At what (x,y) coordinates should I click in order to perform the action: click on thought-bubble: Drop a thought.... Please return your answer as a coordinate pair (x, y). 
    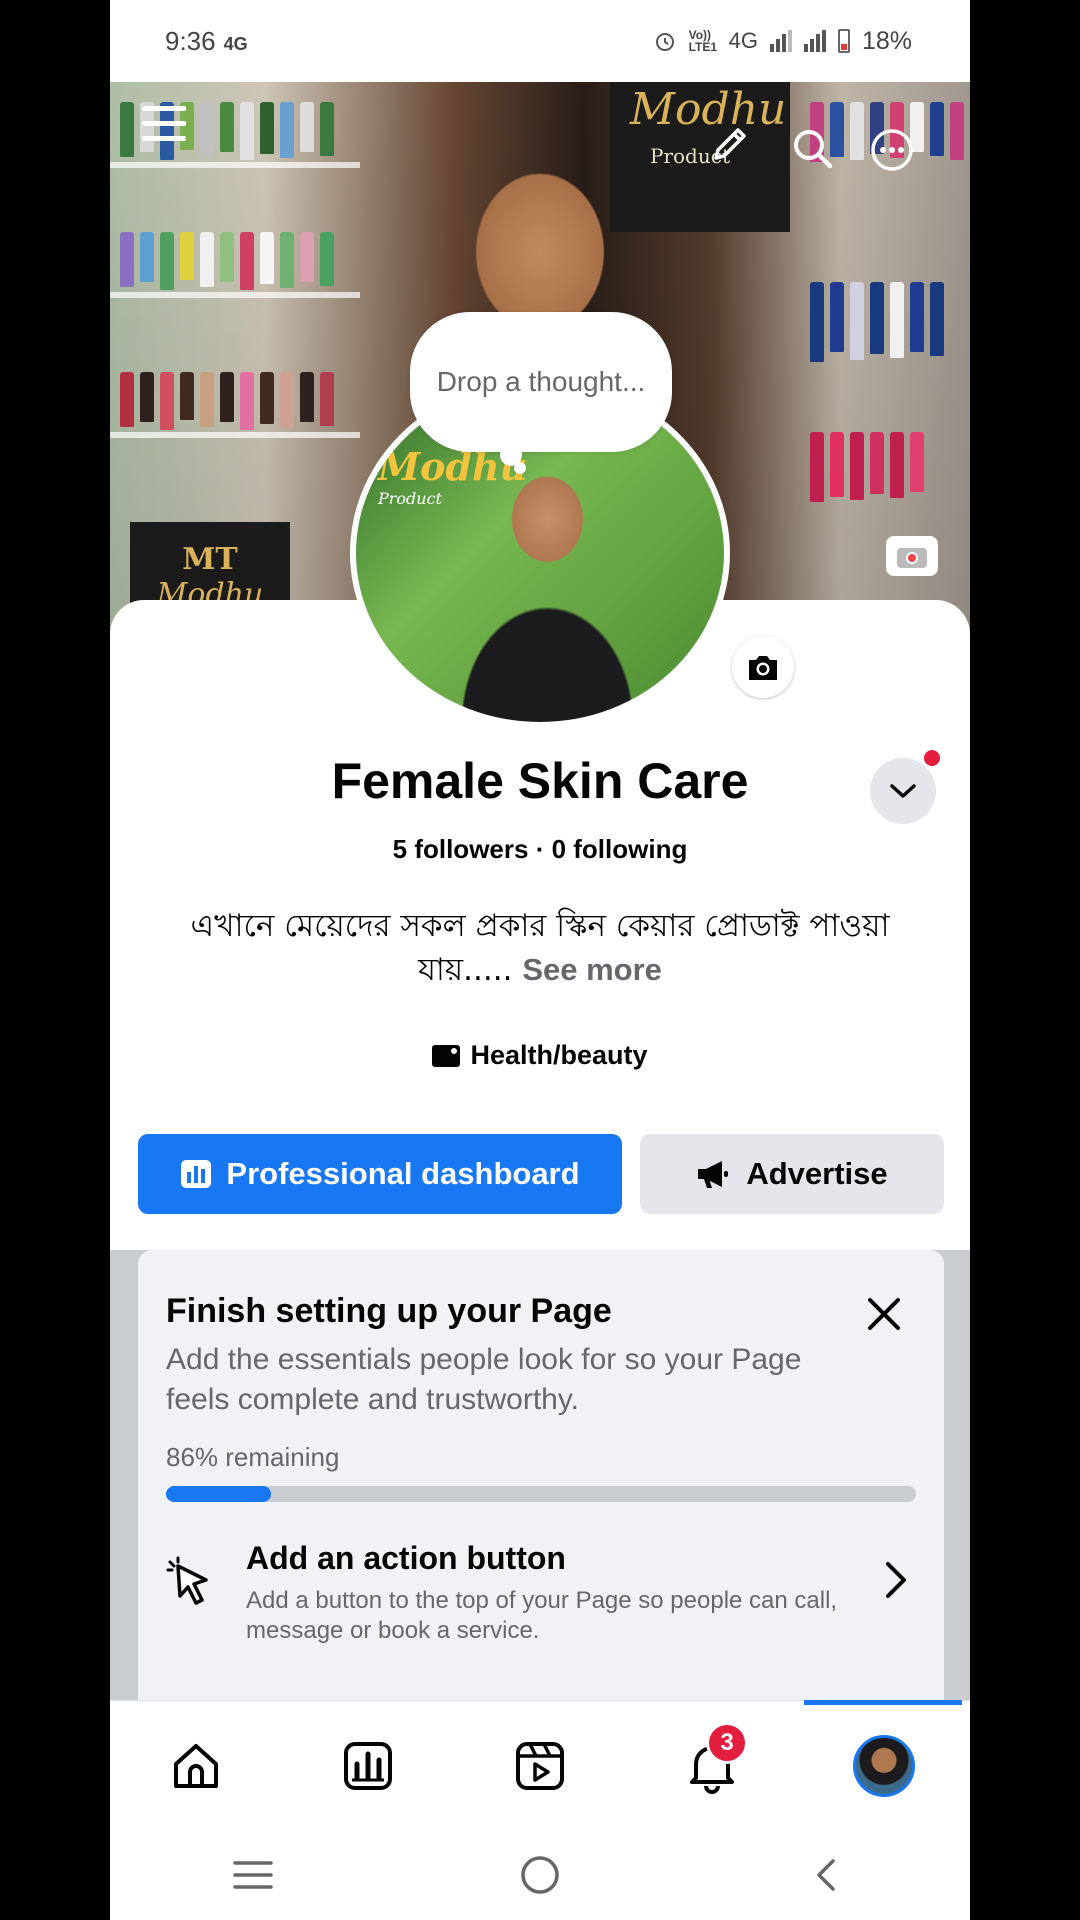
    Looking at the image, I should click on (541, 382).